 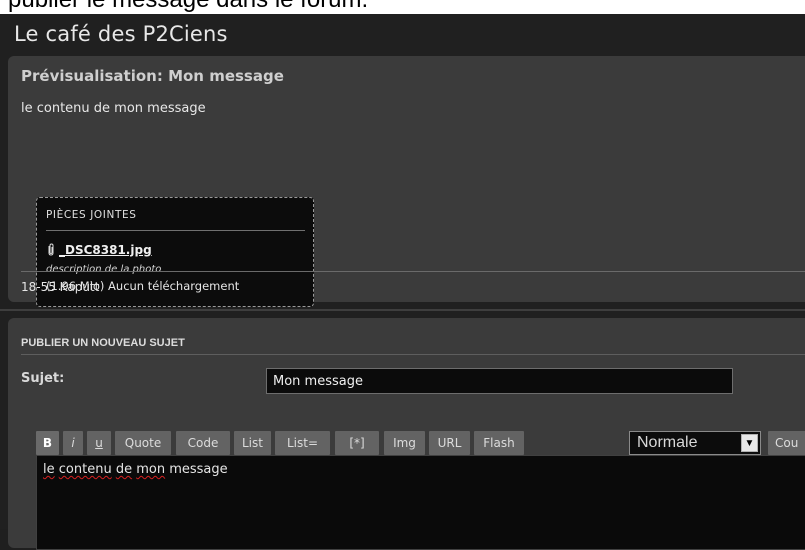 What do you see at coordinates (60, 287) in the screenshot?
I see `preview-signature: 18-55 Kaputt` at bounding box center [60, 287].